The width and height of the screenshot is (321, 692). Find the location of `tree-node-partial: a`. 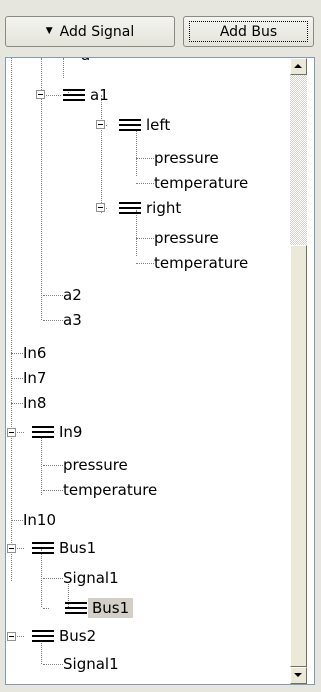

tree-node-partial: a is located at coordinates (85, 61).